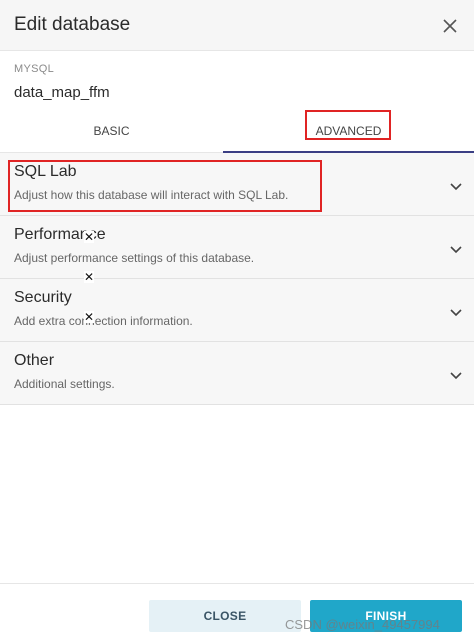 This screenshot has width=474, height=641. I want to click on close-button: CLOSE, so click(225, 616).